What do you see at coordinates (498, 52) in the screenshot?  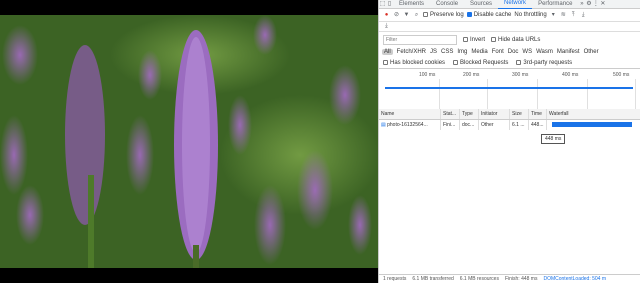 I see `type-filter-font: Font` at bounding box center [498, 52].